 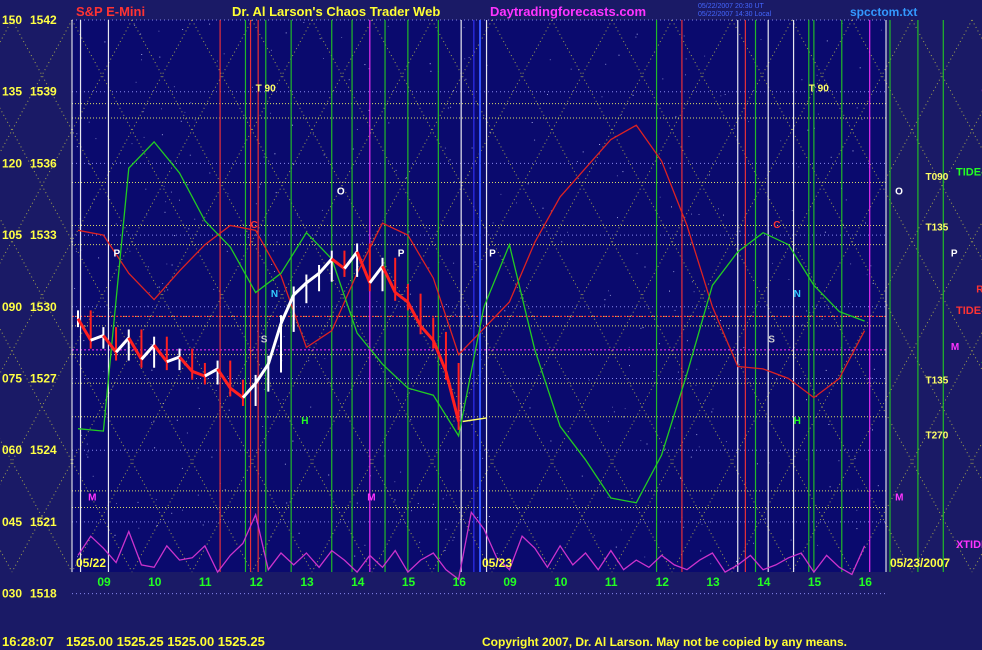 I want to click on y-price-tick: 1524, so click(x=43, y=450).